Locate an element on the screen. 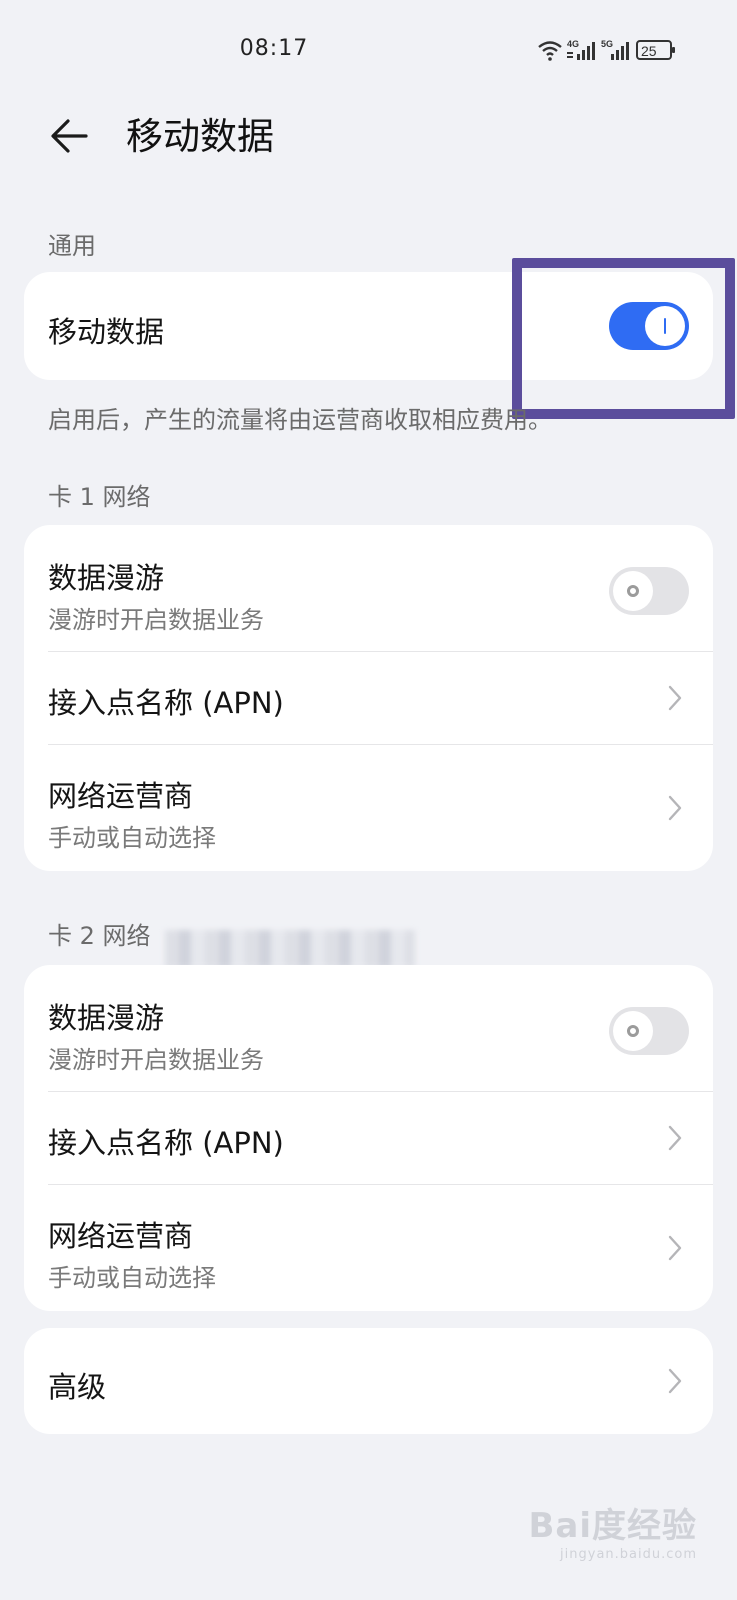 The height and width of the screenshot is (1600, 737). sim2-apn-row: 接入点名称 (APN) is located at coordinates (368, 1138).